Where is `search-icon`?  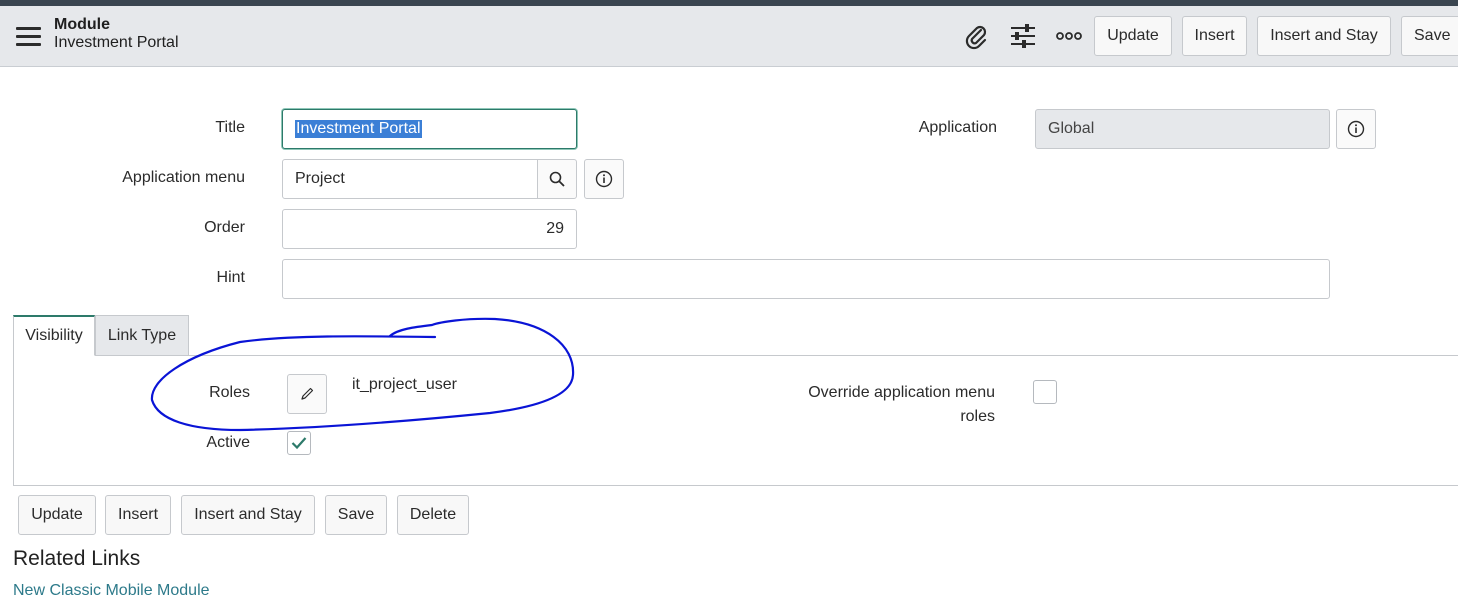 search-icon is located at coordinates (557, 179).